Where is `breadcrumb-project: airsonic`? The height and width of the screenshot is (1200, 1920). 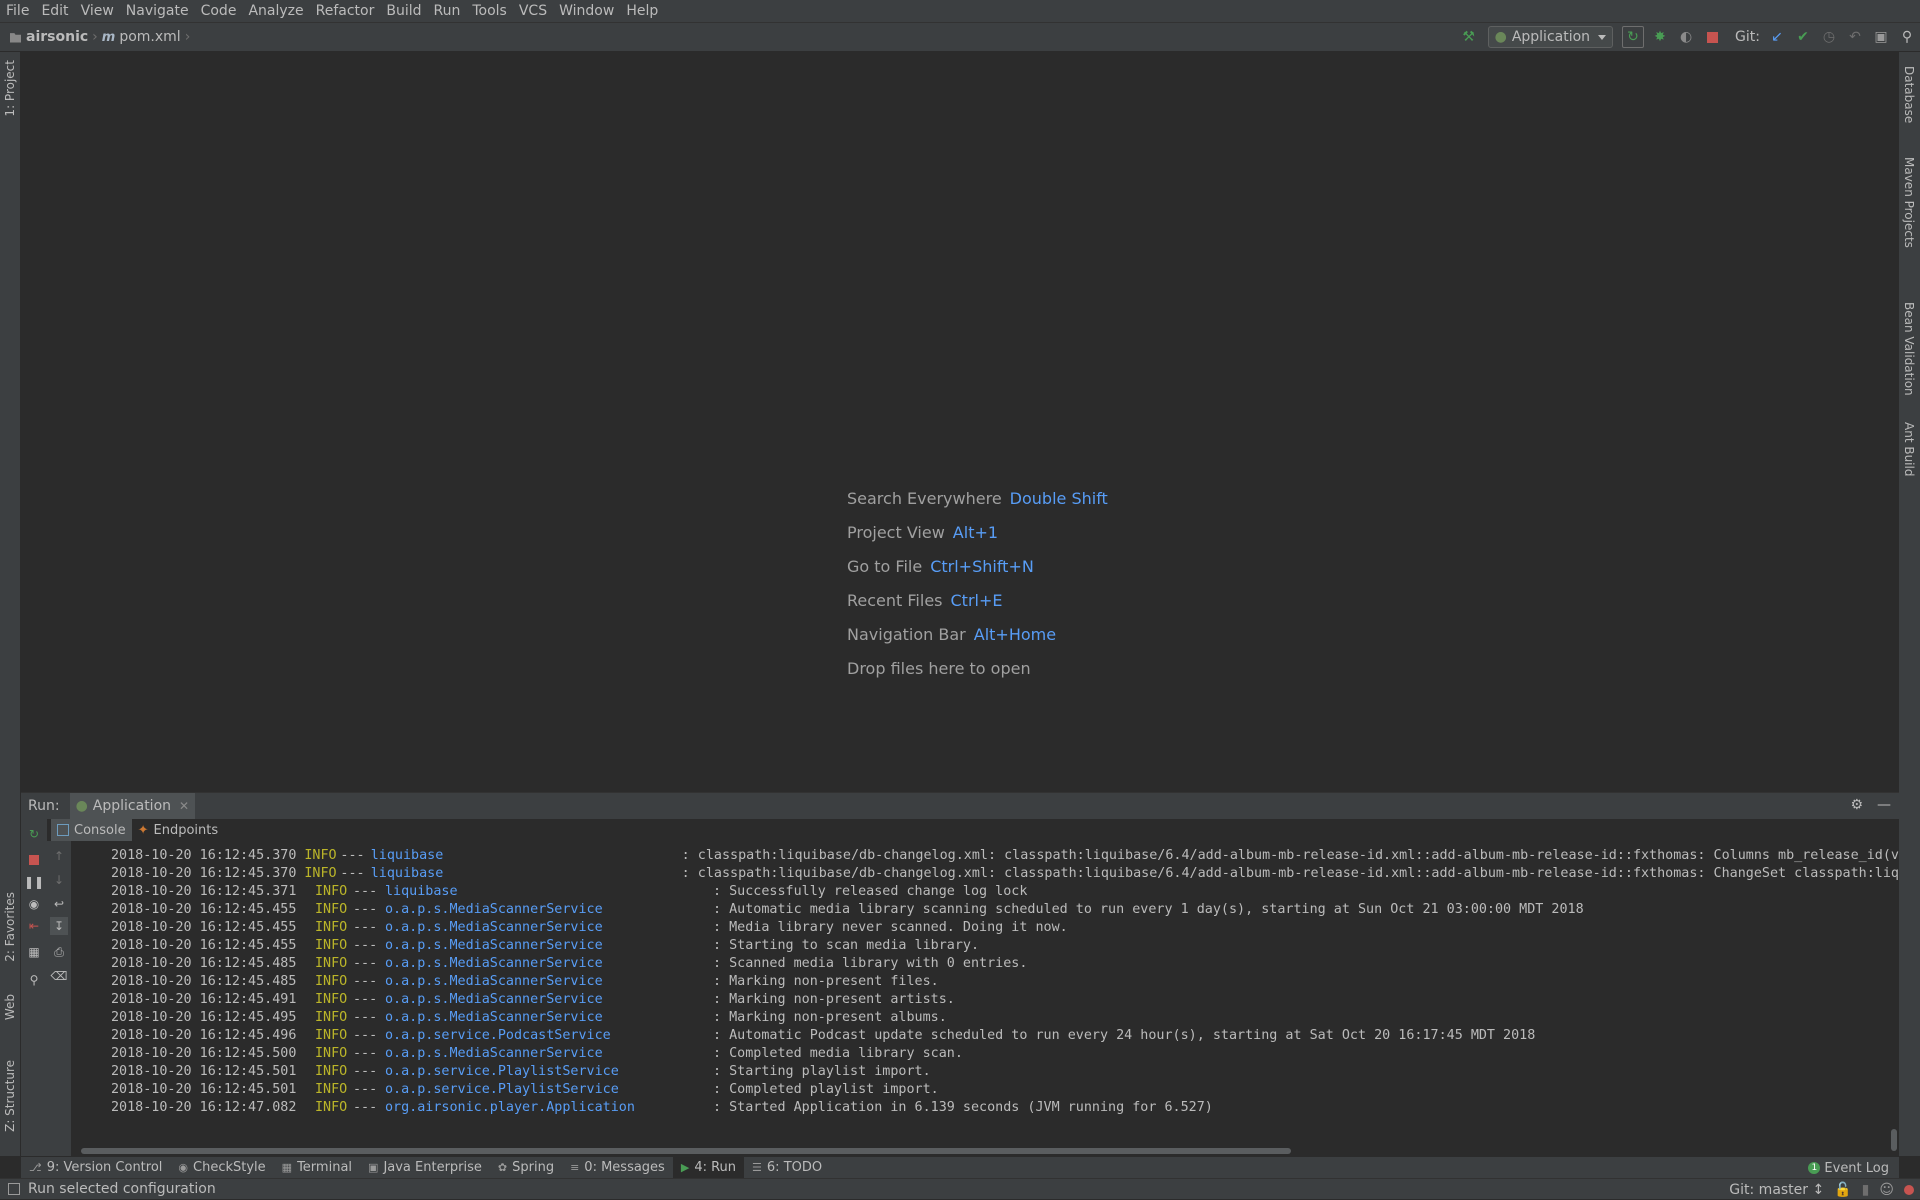 breadcrumb-project: airsonic is located at coordinates (57, 37).